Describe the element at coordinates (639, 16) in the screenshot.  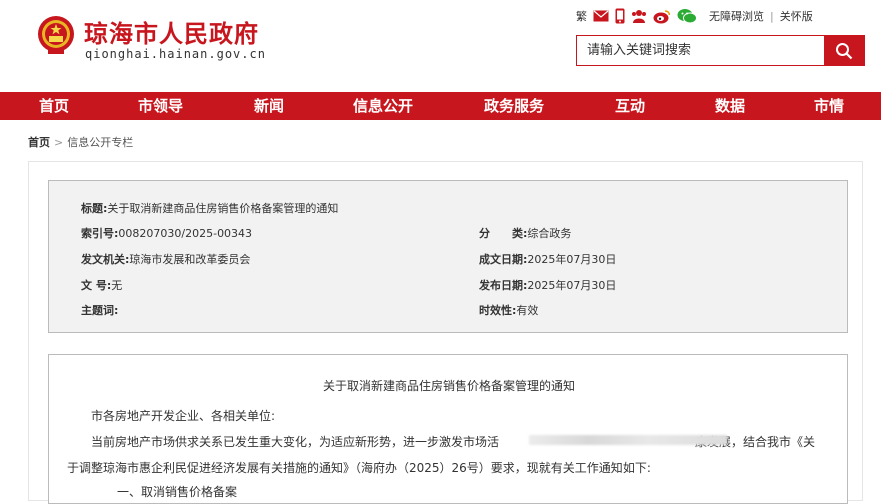
I see `people-icon` at that location.